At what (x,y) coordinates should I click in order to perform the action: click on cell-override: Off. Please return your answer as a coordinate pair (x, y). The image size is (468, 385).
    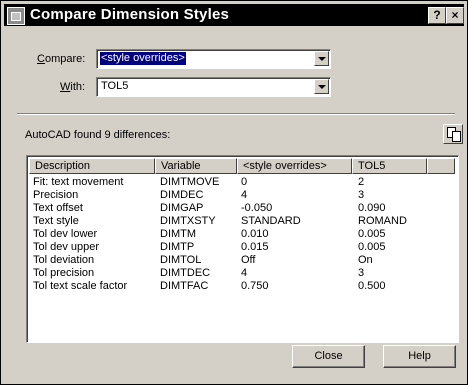
    Looking at the image, I should click on (248, 260).